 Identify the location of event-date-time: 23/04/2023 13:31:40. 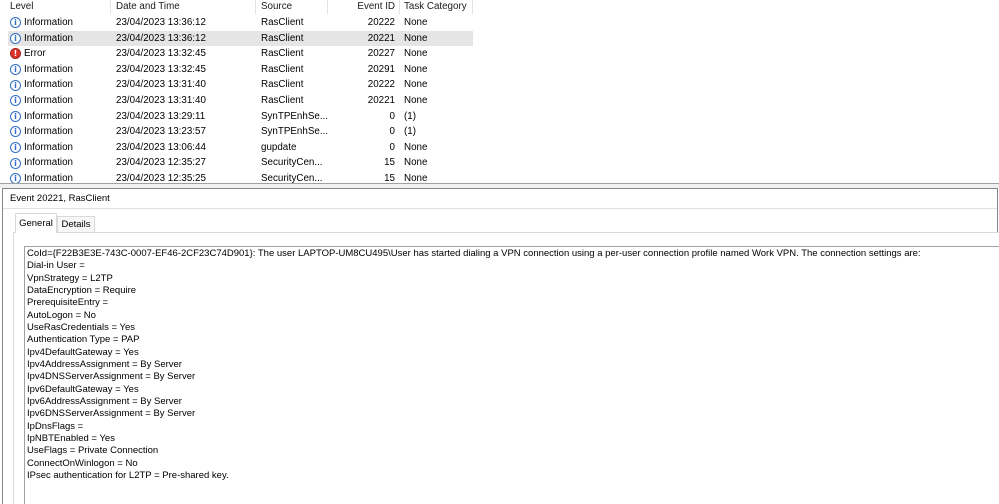
(161, 100).